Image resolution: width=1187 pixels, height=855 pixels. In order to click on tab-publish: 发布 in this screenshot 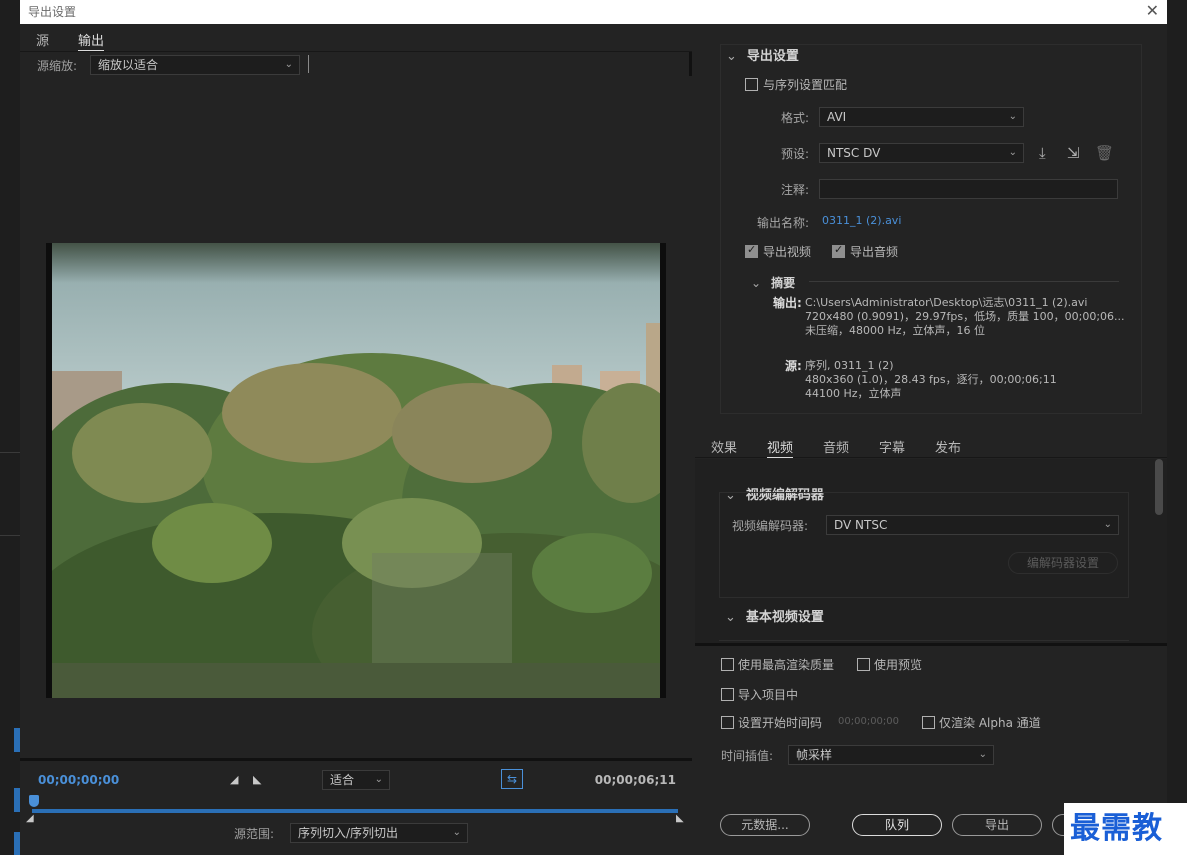, I will do `click(948, 446)`.